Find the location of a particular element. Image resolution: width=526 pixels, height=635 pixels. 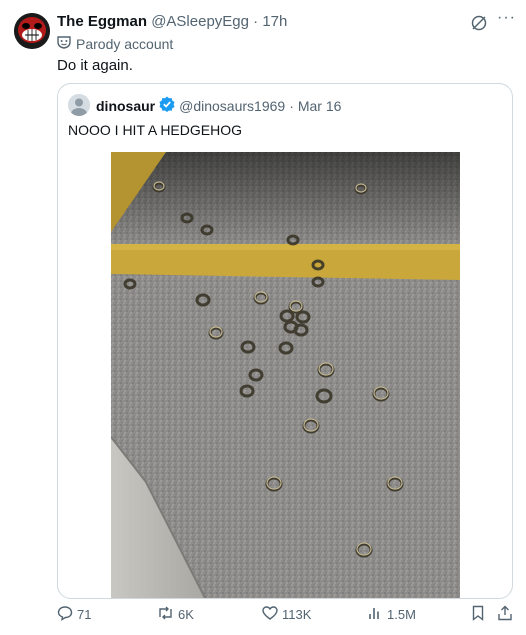

author-avatar is located at coordinates (32, 31).